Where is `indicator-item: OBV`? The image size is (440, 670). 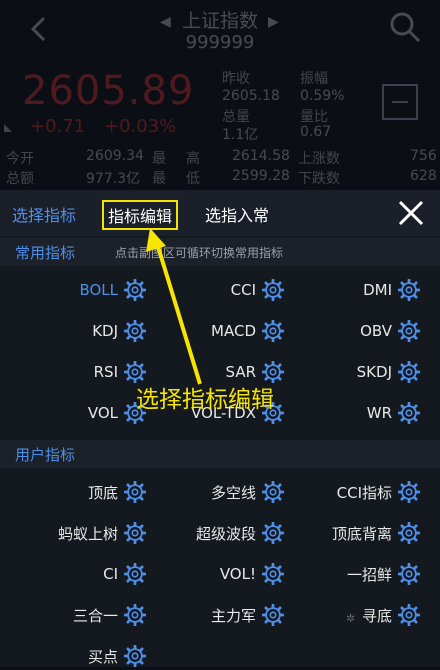
indicator-item: OBV is located at coordinates (350, 331).